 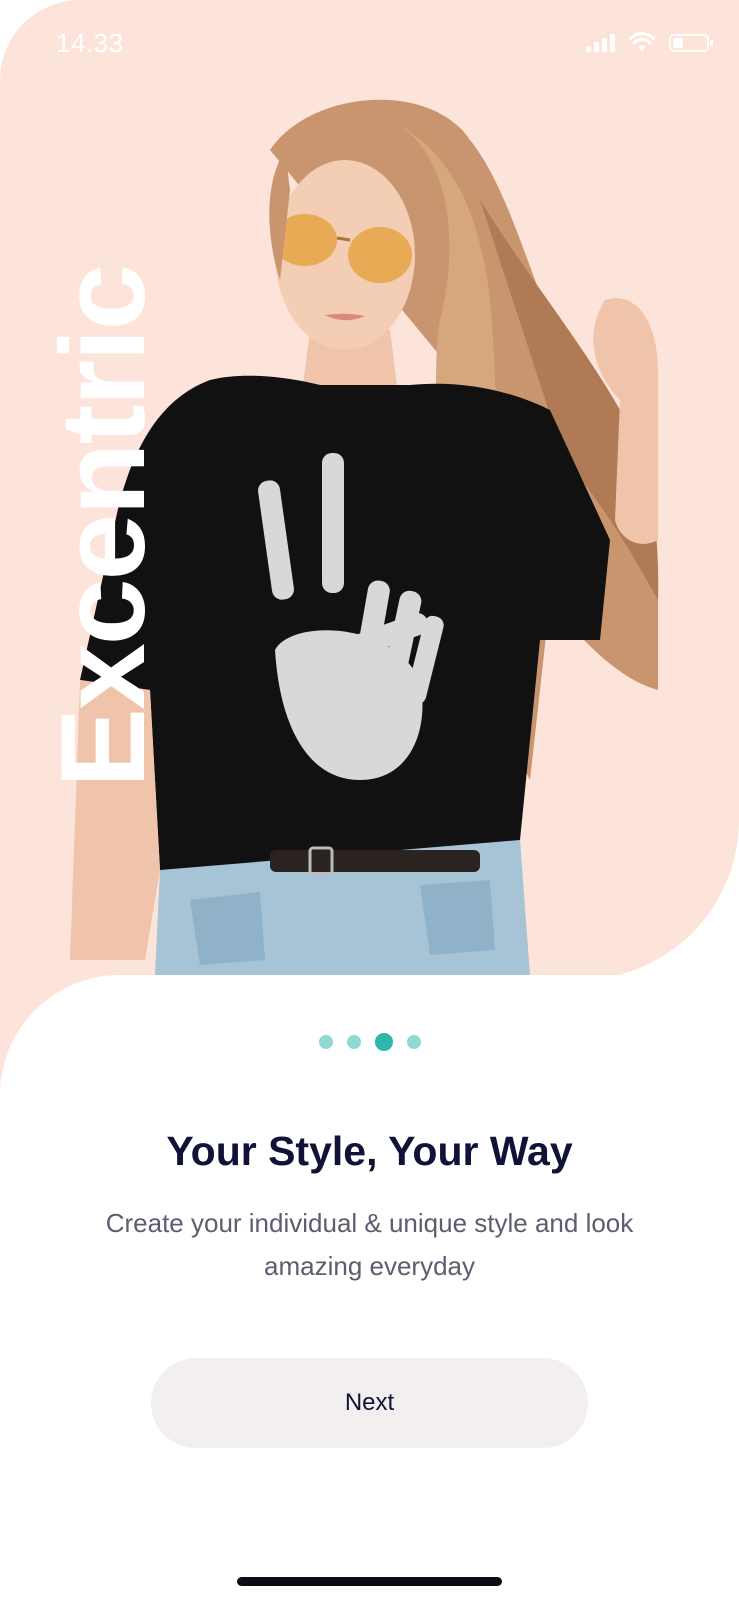 I want to click on status-time: 14.33, so click(x=90, y=43).